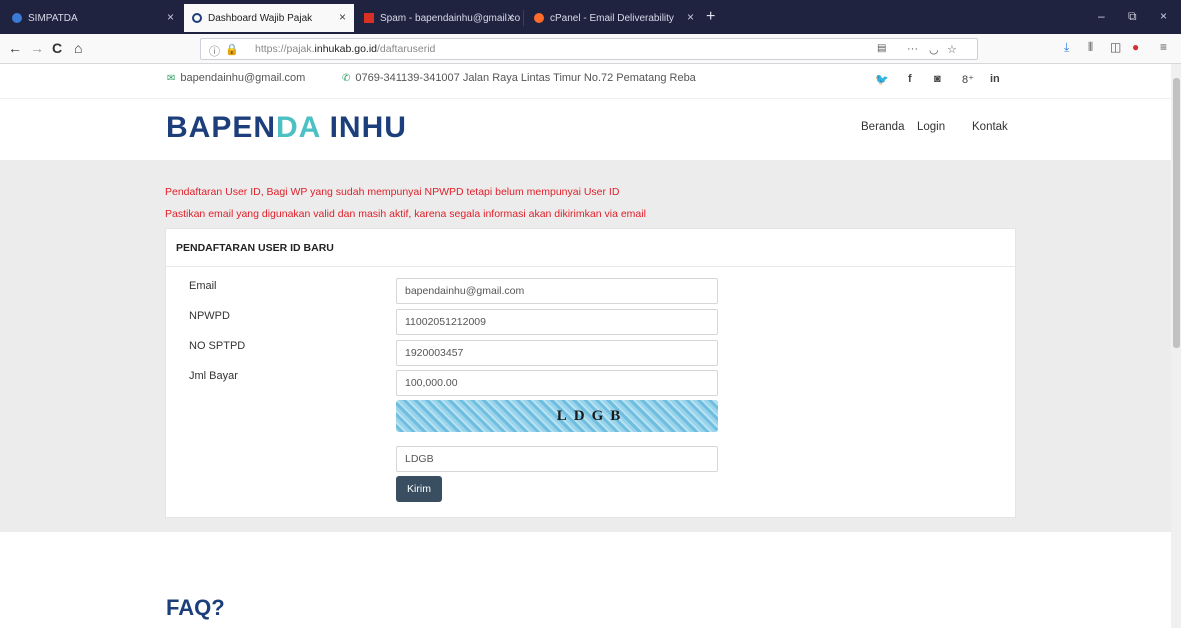  Describe the element at coordinates (419, 489) in the screenshot. I see `kirim-button: Kirim` at that location.